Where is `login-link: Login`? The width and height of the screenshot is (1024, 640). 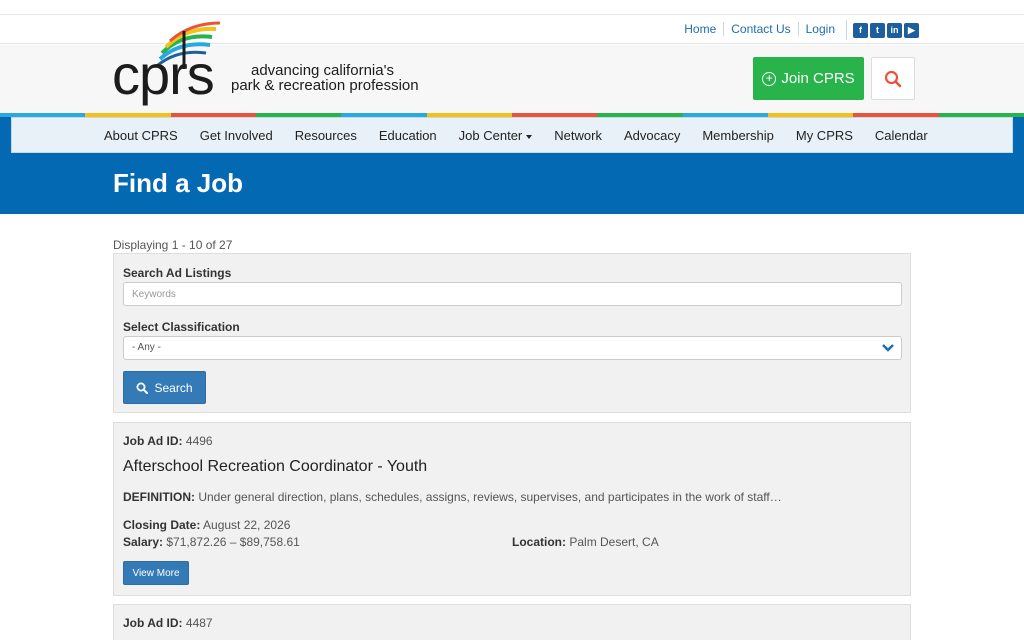 login-link: Login is located at coordinates (819, 29).